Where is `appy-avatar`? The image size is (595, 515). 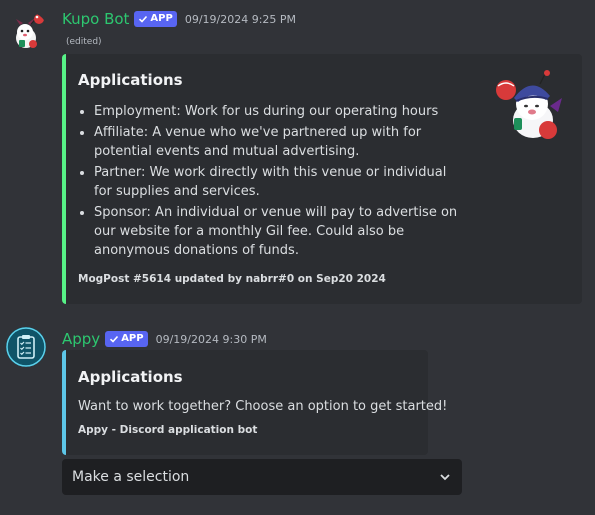
appy-avatar is located at coordinates (26, 347).